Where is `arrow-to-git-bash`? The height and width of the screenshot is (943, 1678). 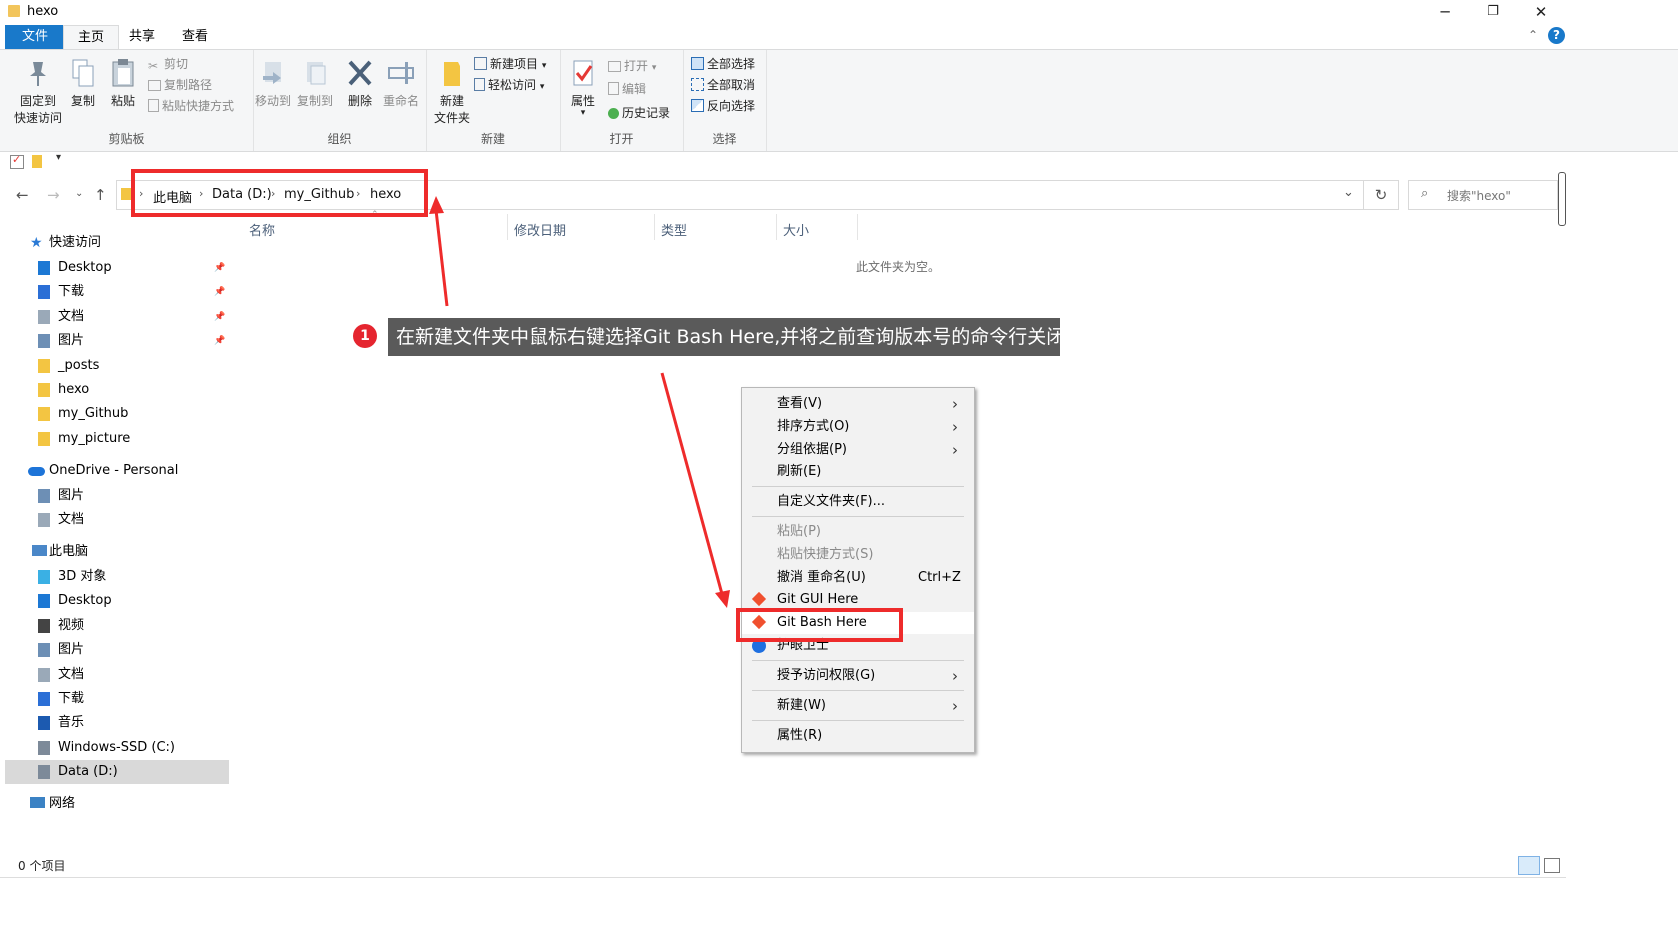 arrow-to-git-bash is located at coordinates (692, 483).